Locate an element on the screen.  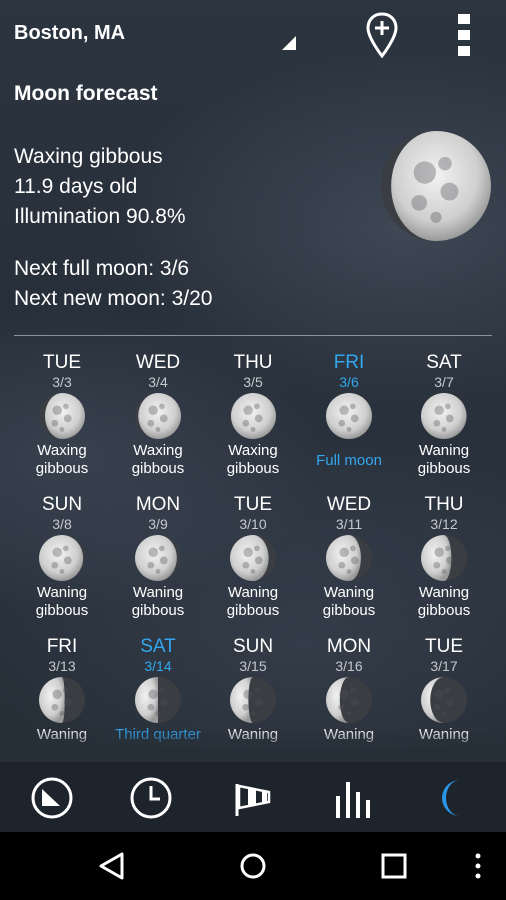
moon-forecast-title: Moon forecast is located at coordinates (86, 93).